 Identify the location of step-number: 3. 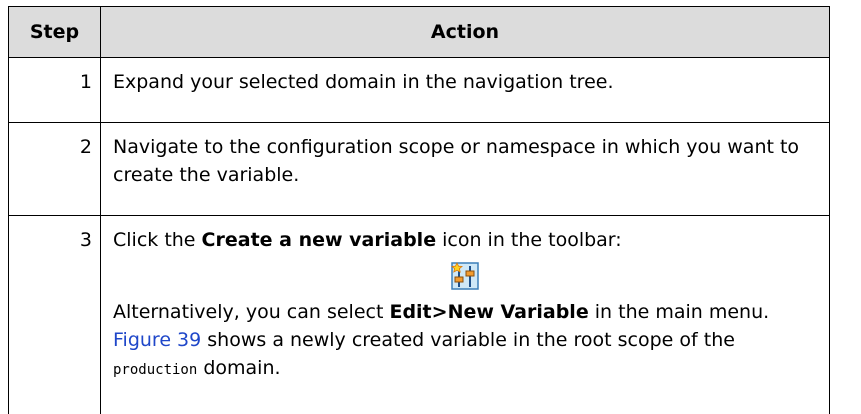
(55, 315).